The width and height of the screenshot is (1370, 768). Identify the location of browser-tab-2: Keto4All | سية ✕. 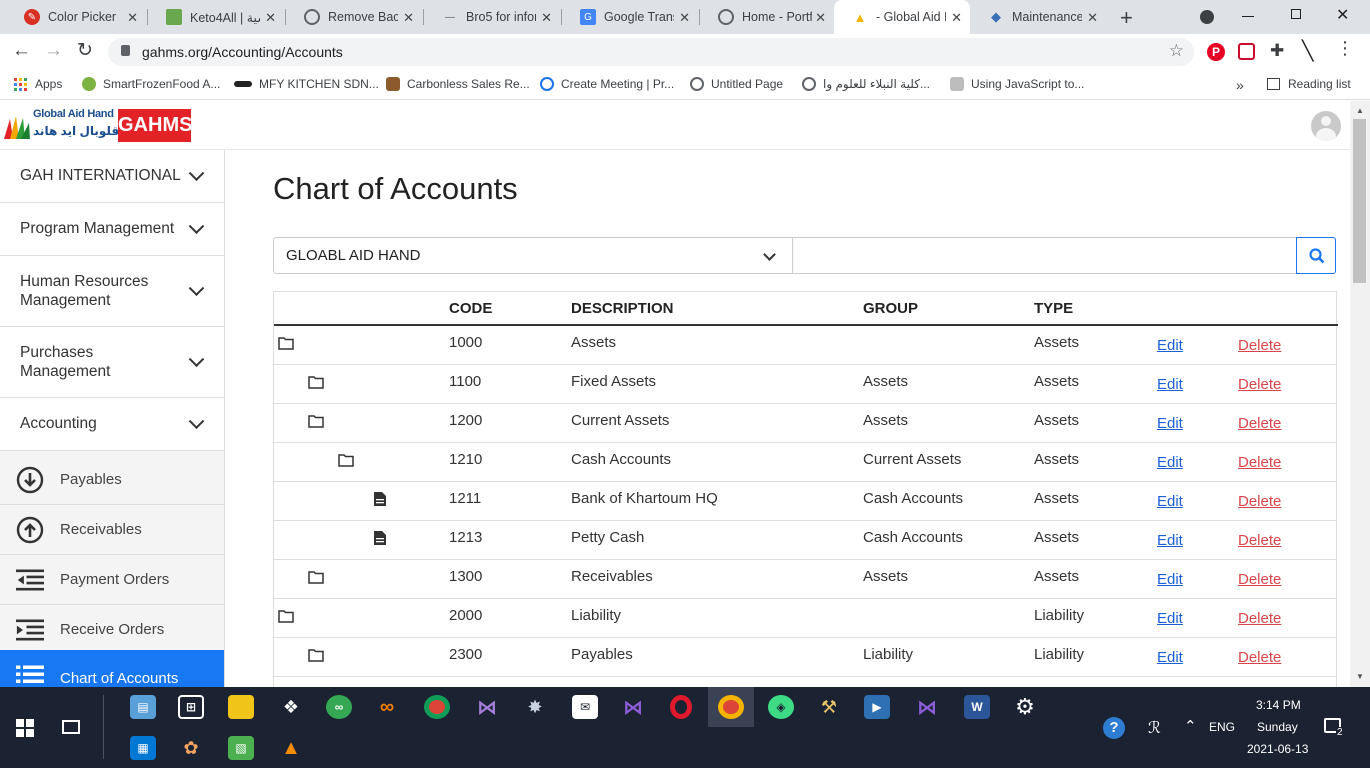
(216, 17).